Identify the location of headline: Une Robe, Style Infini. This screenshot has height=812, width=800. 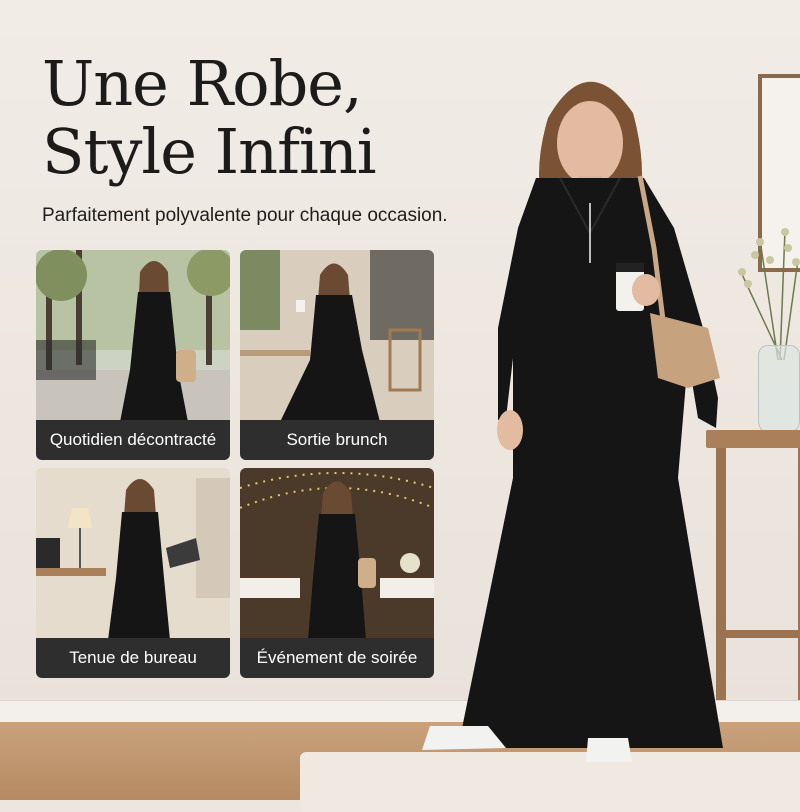
(209, 117).